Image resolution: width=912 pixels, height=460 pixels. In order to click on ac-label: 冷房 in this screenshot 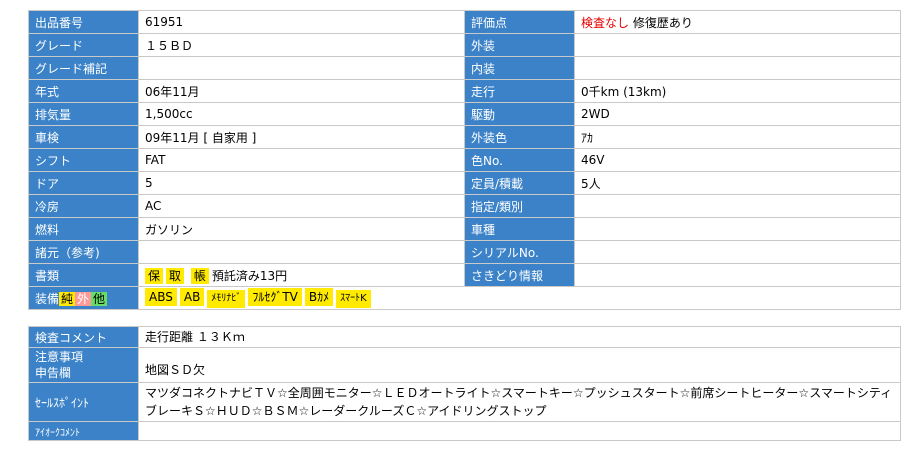, I will do `click(83, 206)`.